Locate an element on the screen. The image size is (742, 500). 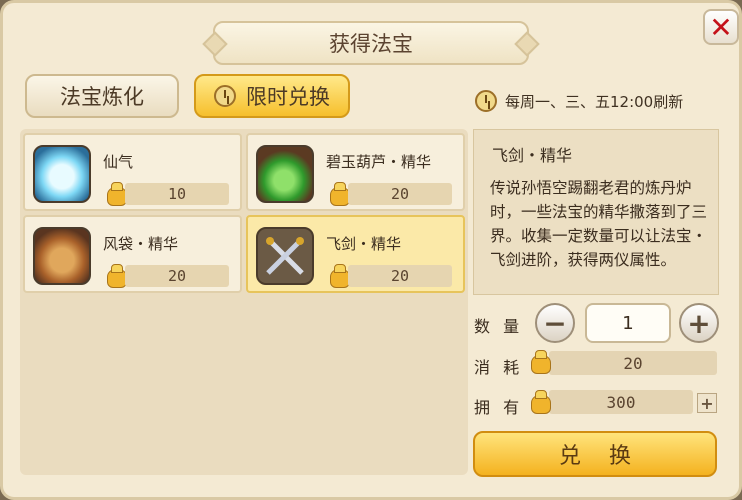
item-name: 飞剑・精华 is located at coordinates (364, 244).